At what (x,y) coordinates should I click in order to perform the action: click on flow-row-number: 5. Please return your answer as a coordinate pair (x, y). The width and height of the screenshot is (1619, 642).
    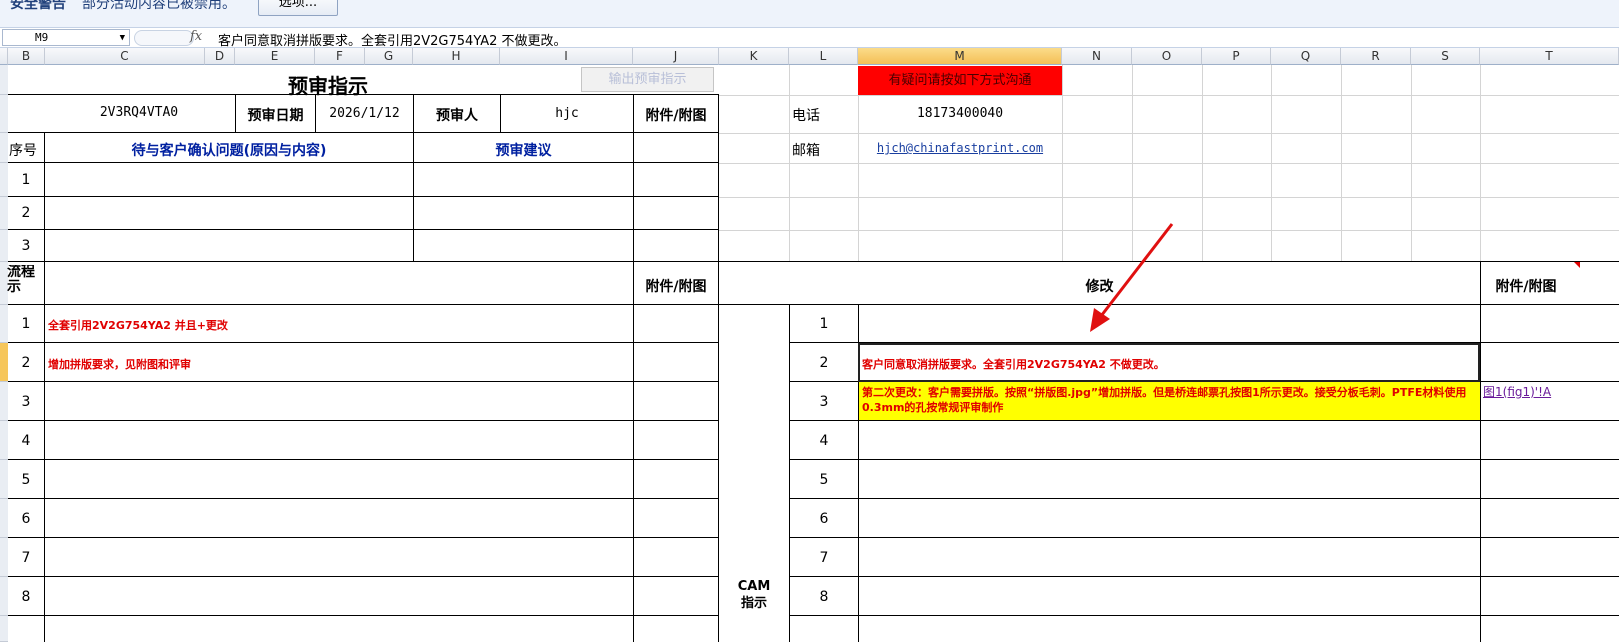
    Looking at the image, I should click on (26, 480).